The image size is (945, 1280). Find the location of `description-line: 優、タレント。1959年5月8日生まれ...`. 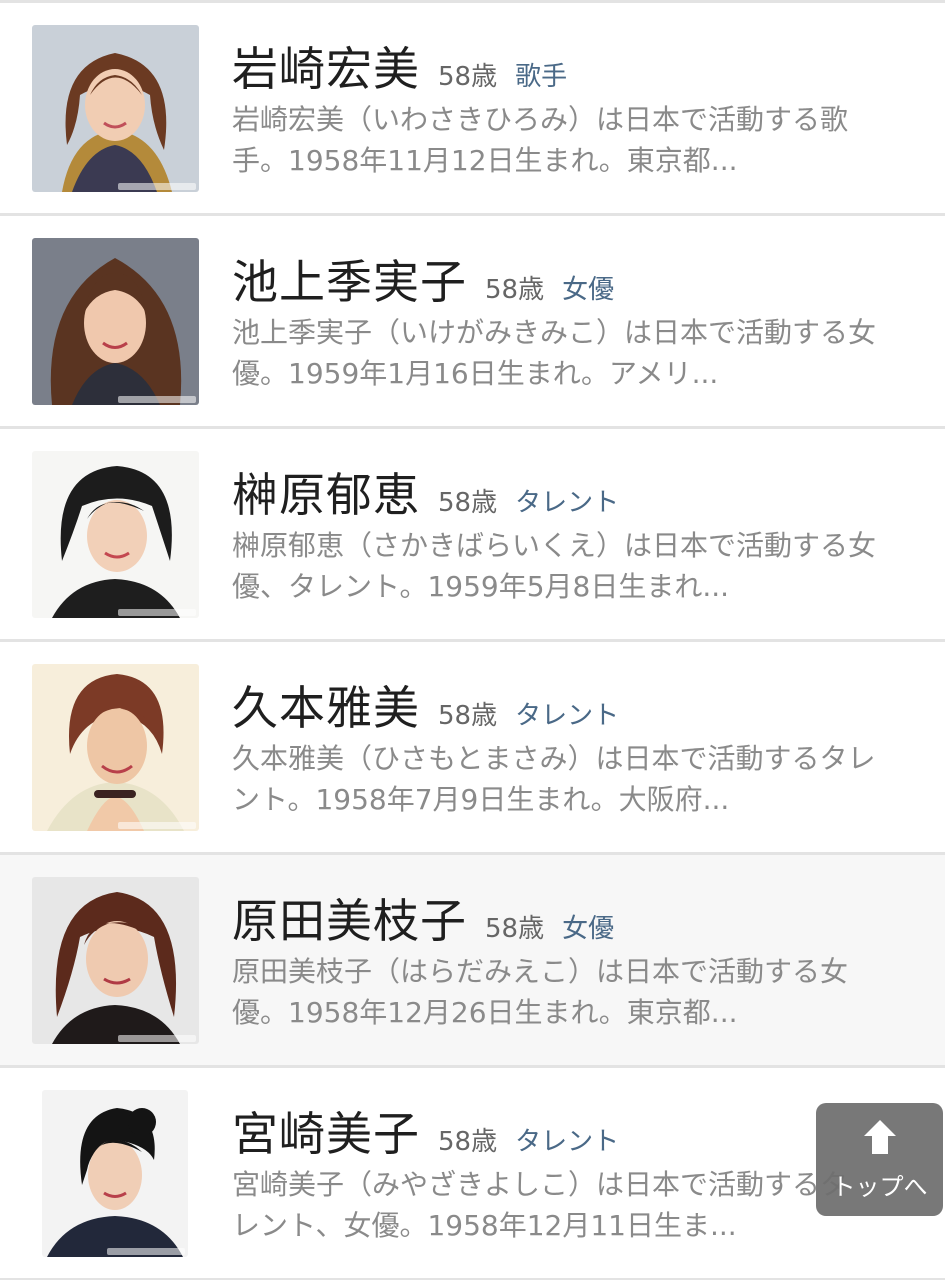

description-line: 優、タレント。1959年5月8日生まれ... is located at coordinates (481, 586).